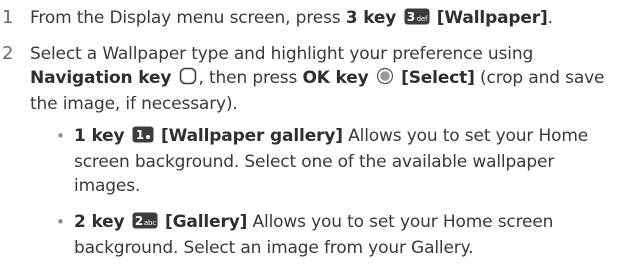  What do you see at coordinates (107, 186) in the screenshot?
I see `bullet-1-line-3: images.` at bounding box center [107, 186].